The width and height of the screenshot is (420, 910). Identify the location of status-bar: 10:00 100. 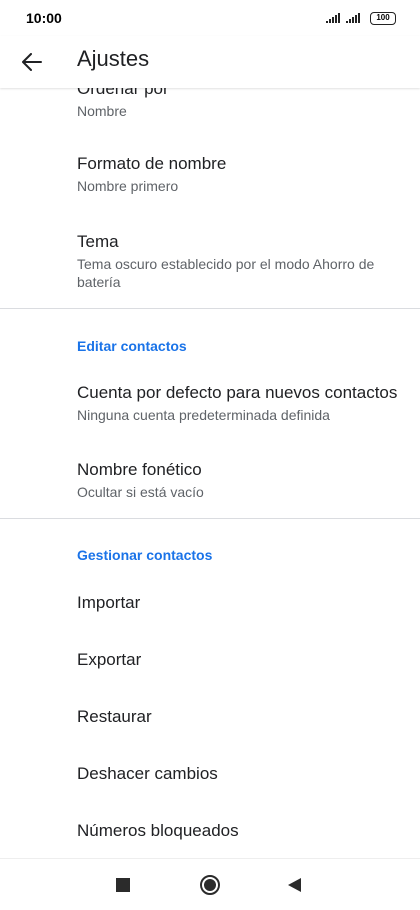
(210, 18).